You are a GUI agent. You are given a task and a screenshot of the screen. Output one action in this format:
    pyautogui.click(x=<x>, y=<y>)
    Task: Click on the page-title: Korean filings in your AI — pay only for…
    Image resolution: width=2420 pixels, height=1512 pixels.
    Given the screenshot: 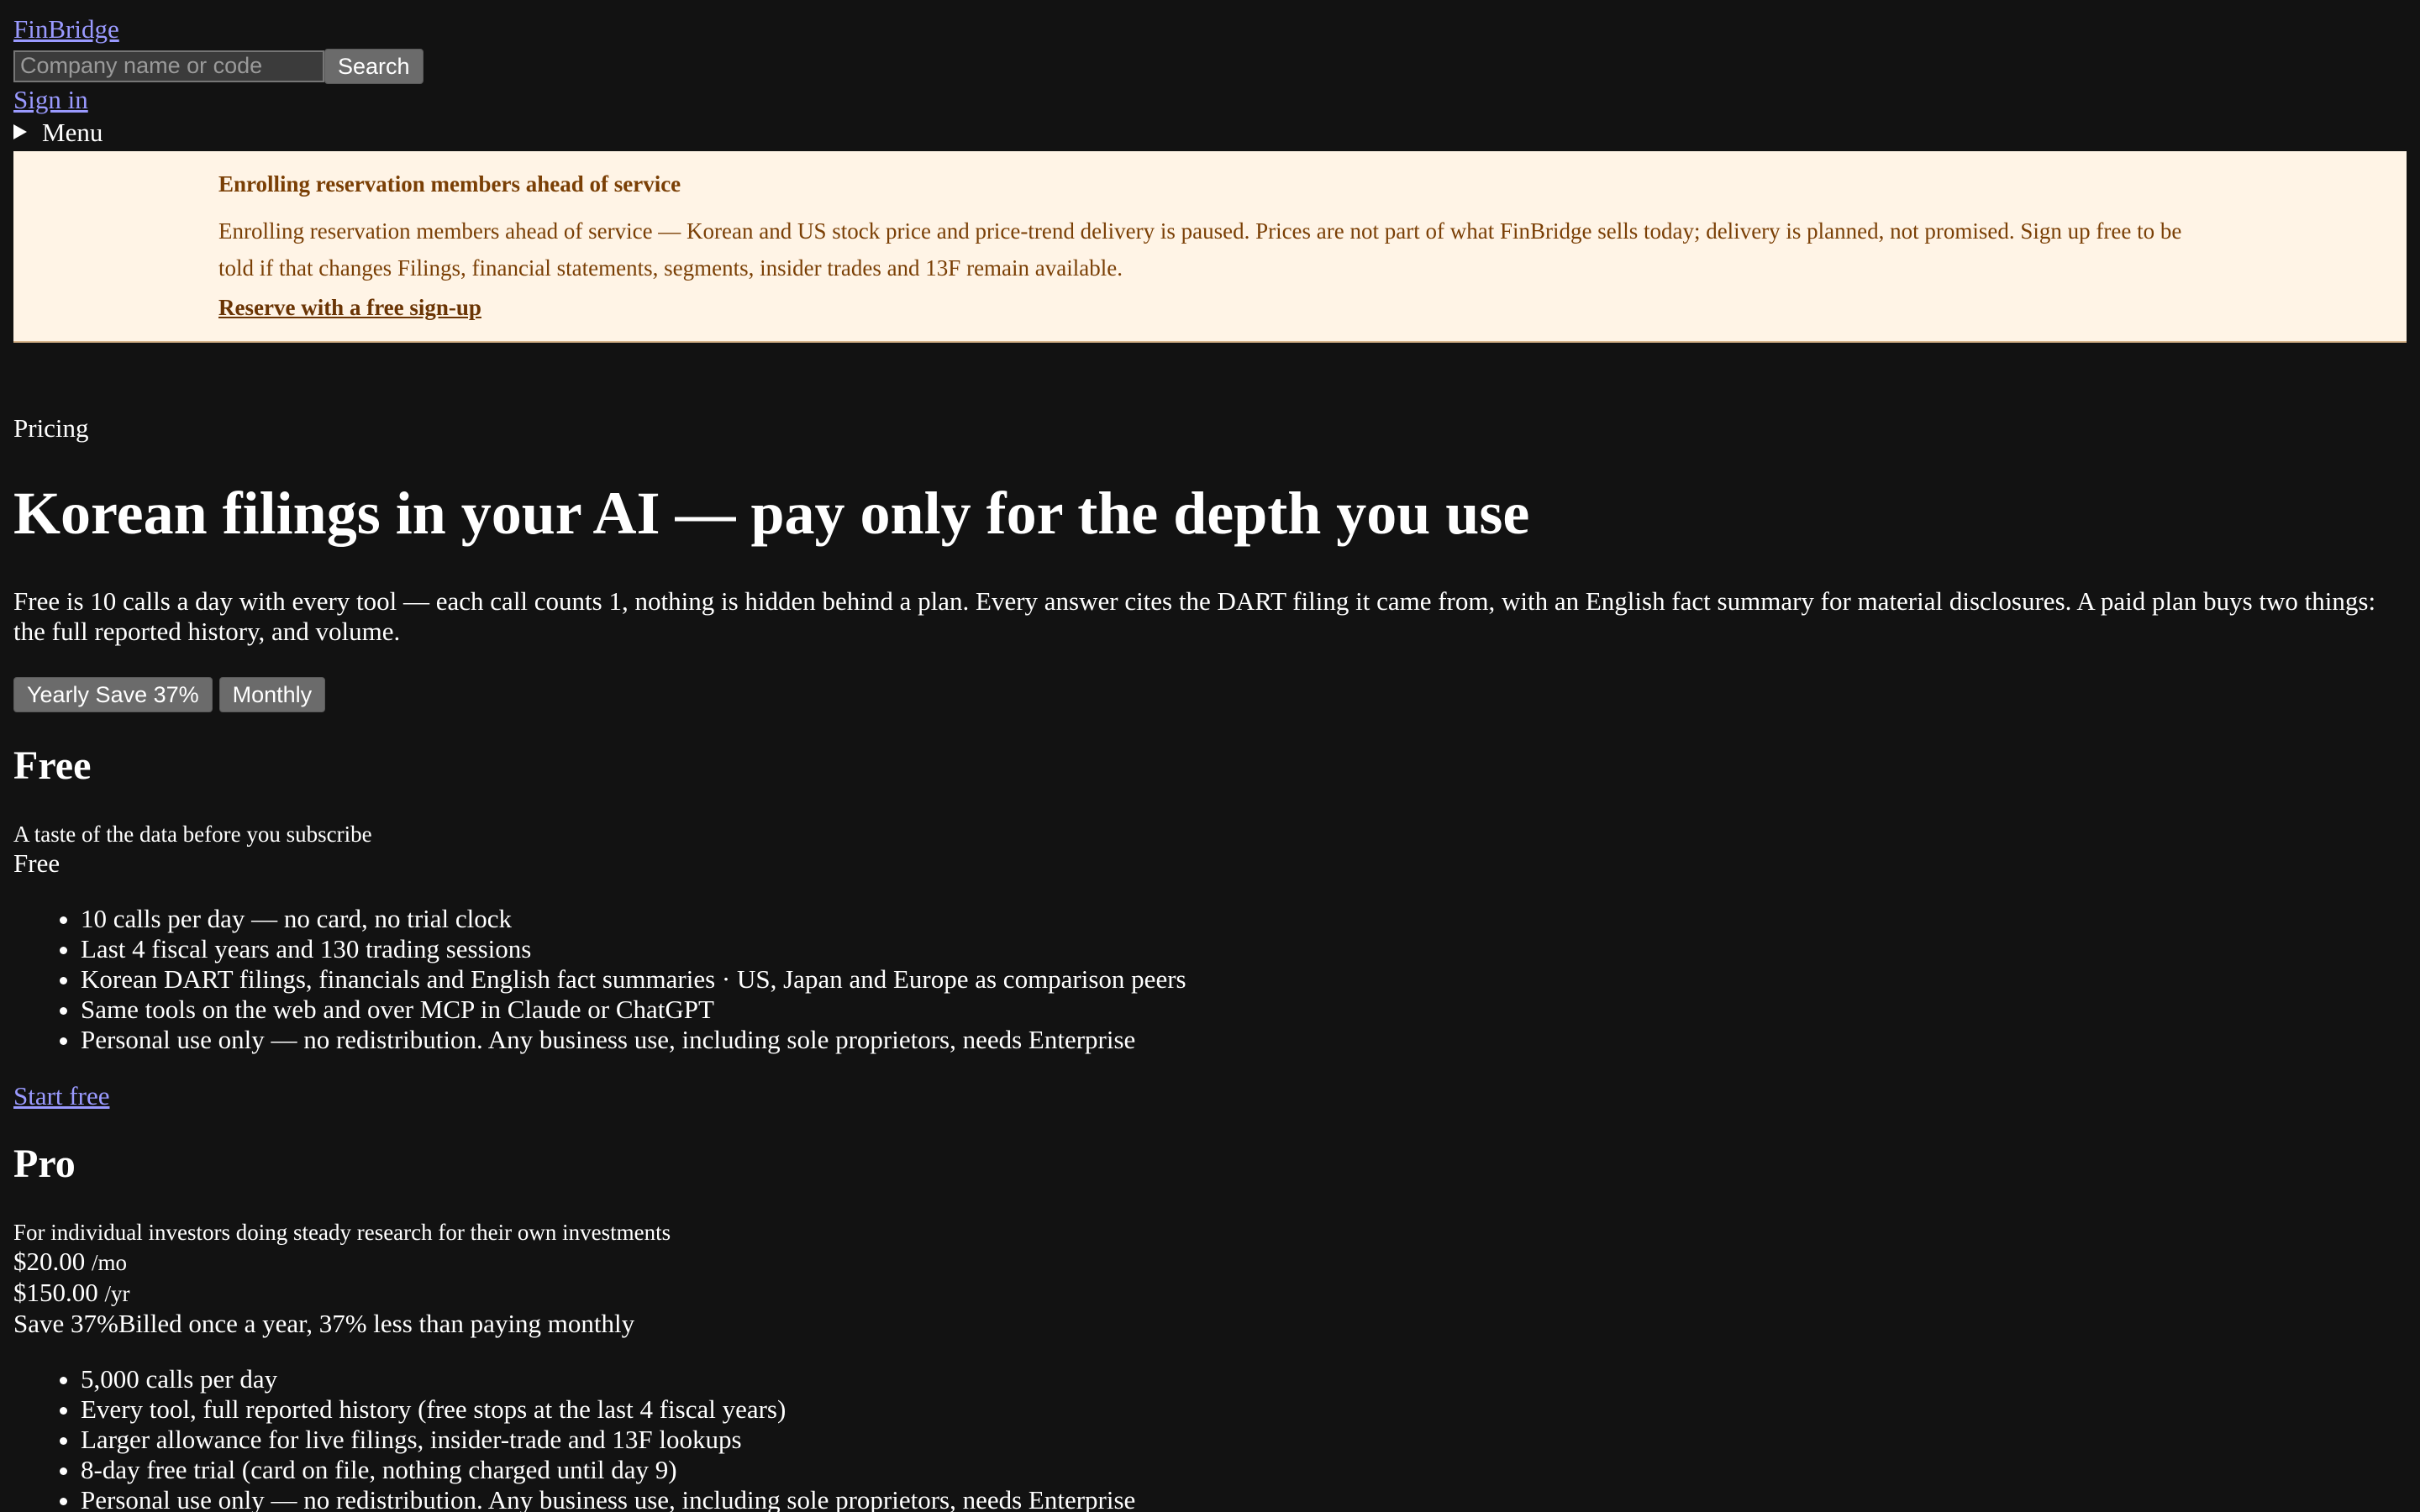 What is the action you would take?
    pyautogui.click(x=771, y=513)
    